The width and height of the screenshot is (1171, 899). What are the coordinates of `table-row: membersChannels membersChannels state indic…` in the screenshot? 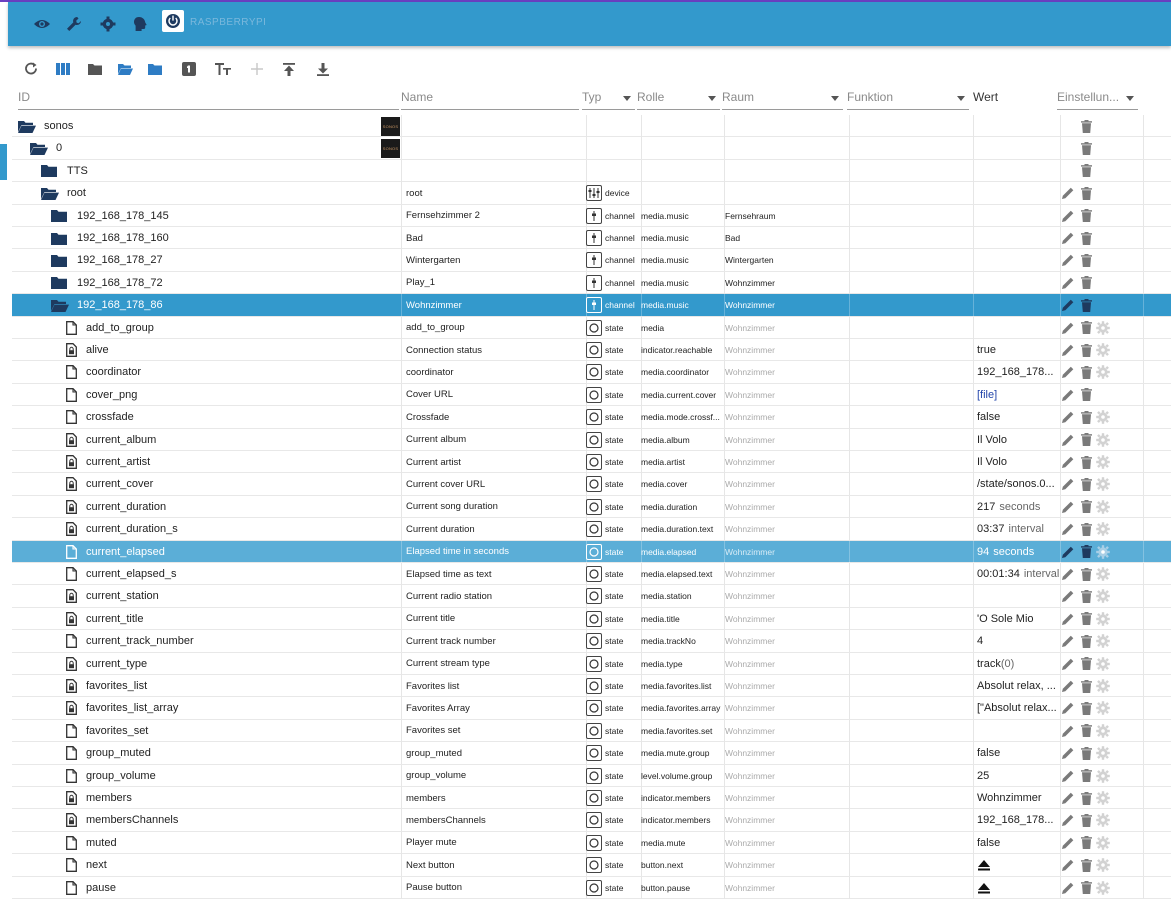 It's located at (591, 820).